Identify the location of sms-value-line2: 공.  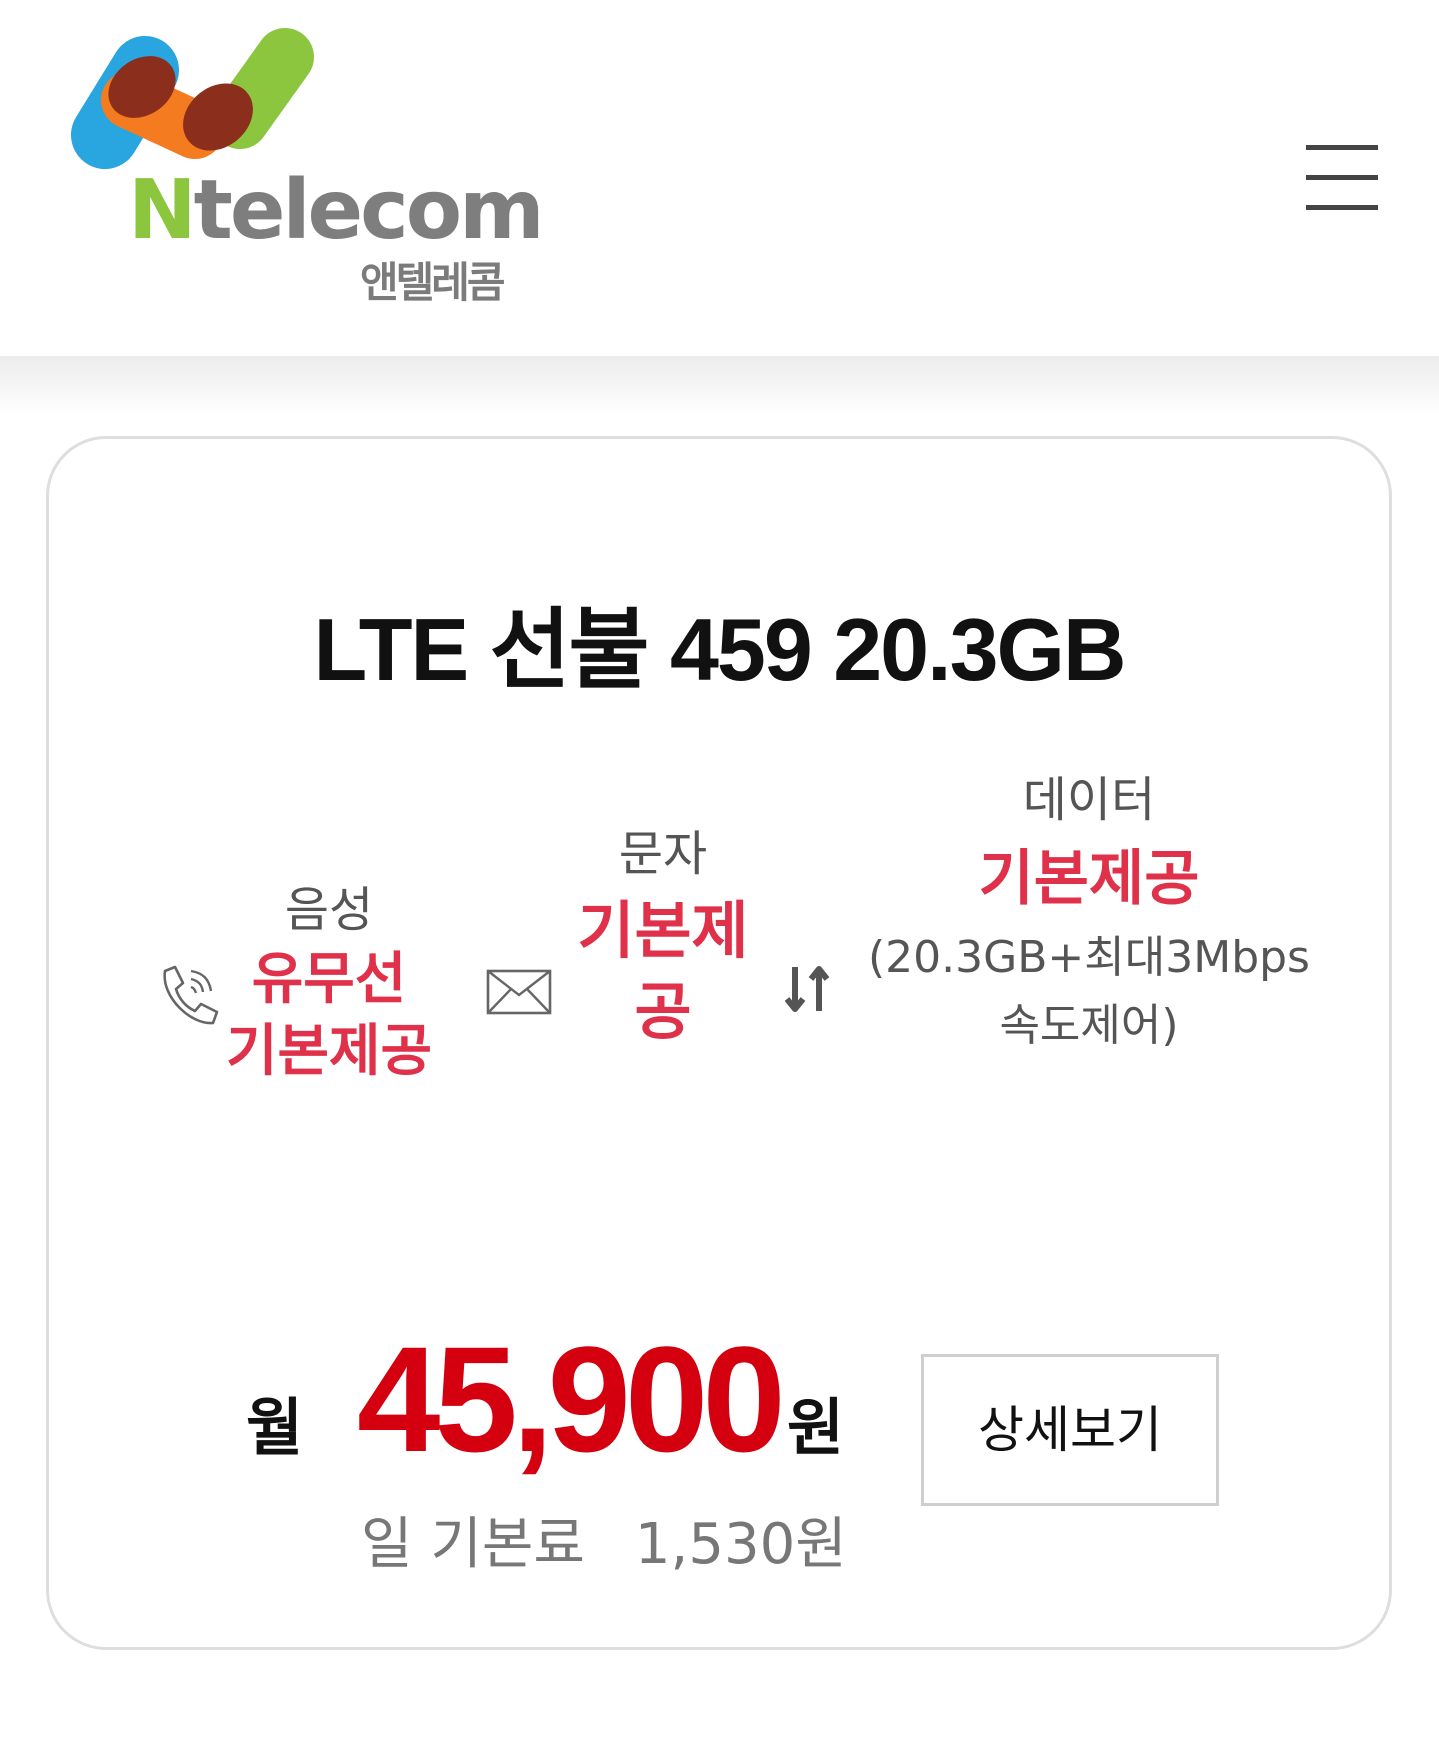
(663, 1011).